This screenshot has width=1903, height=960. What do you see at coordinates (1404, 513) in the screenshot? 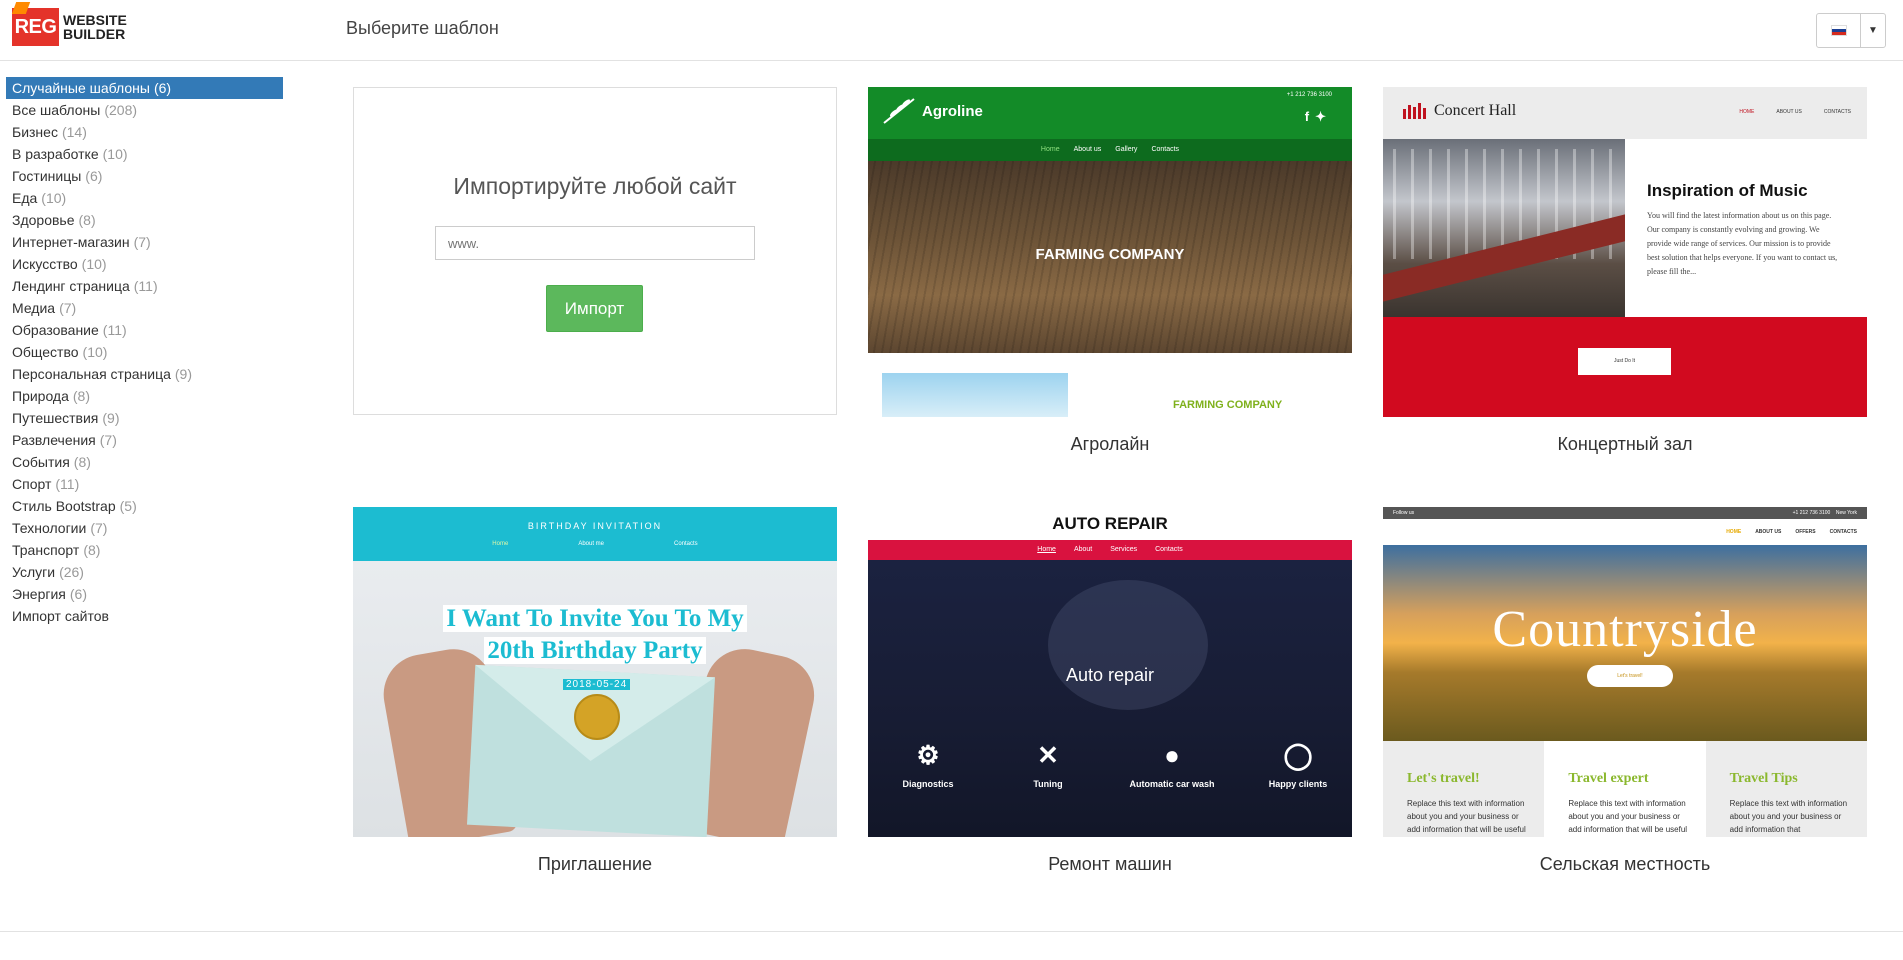
I see `countryside-follow-text: Follow us` at bounding box center [1404, 513].